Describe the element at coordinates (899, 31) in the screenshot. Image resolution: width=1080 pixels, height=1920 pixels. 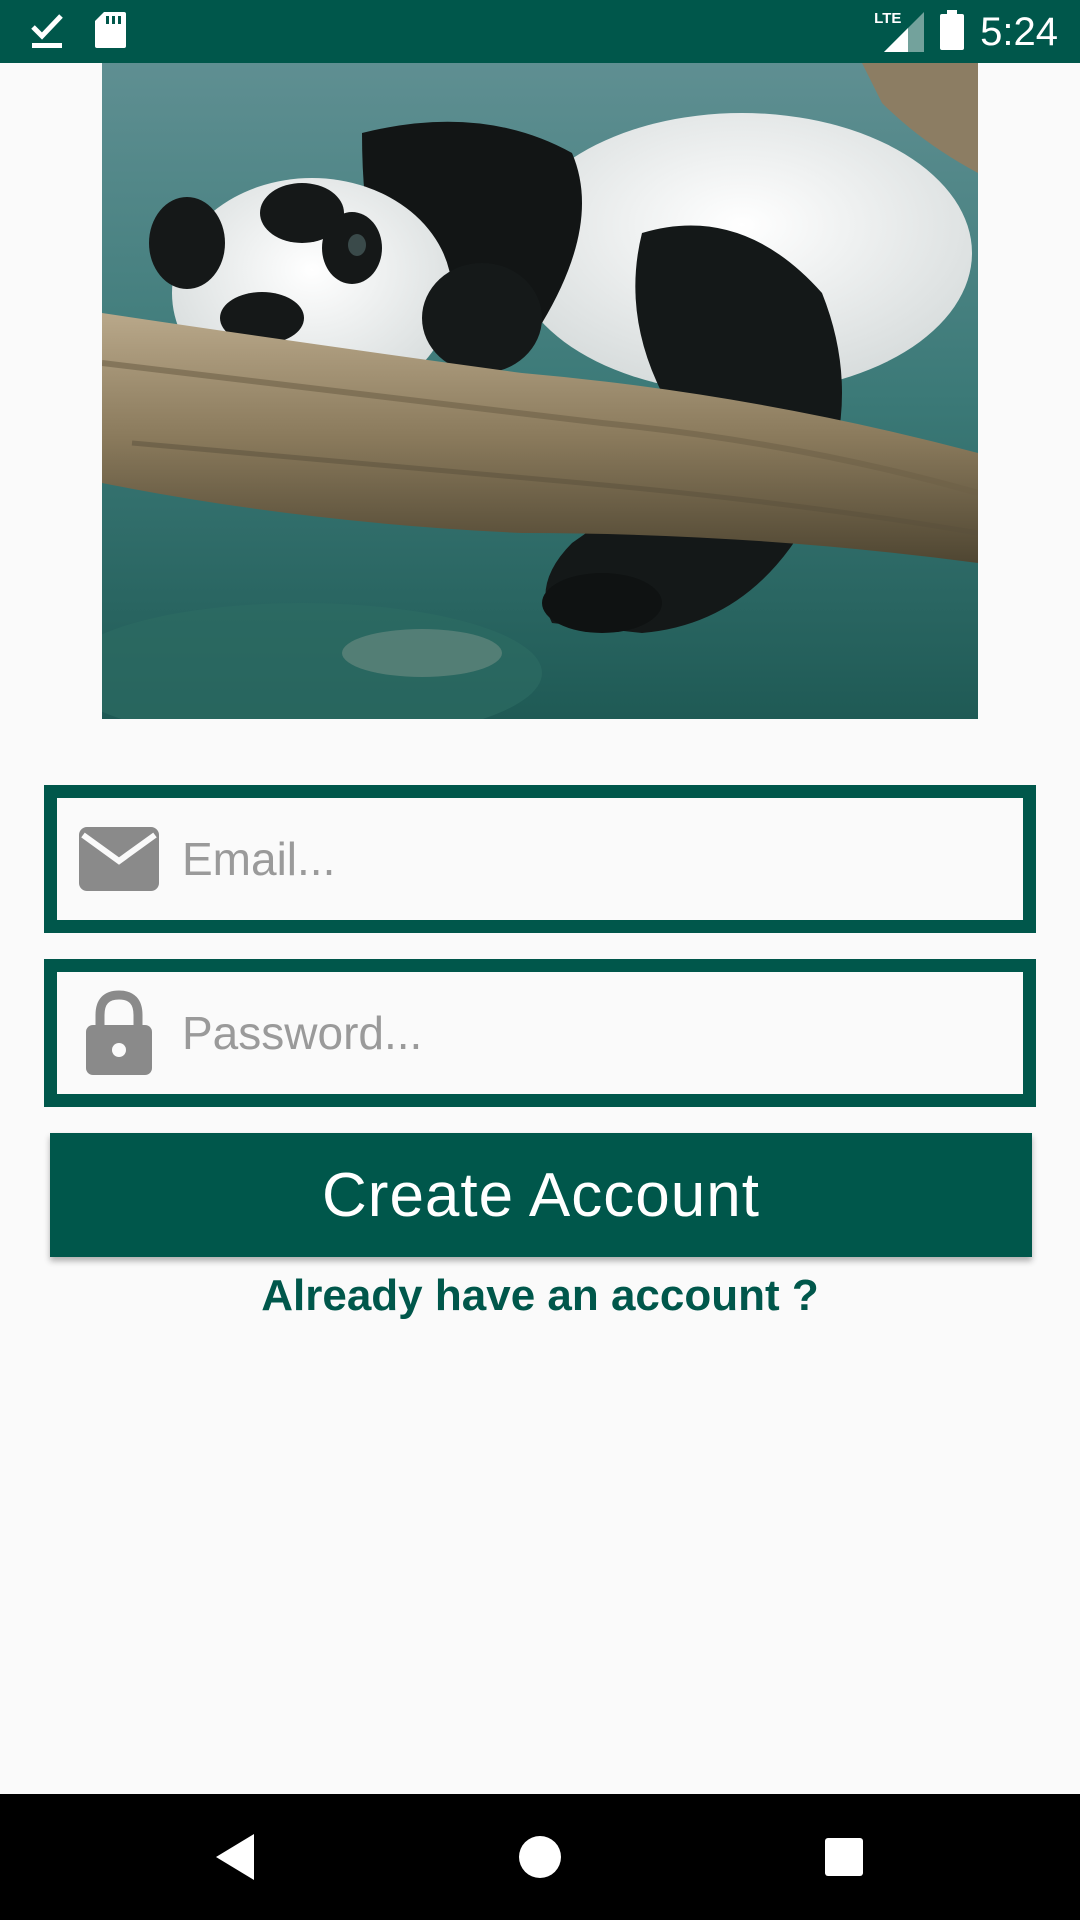
I see `signal-icon: LTE` at that location.